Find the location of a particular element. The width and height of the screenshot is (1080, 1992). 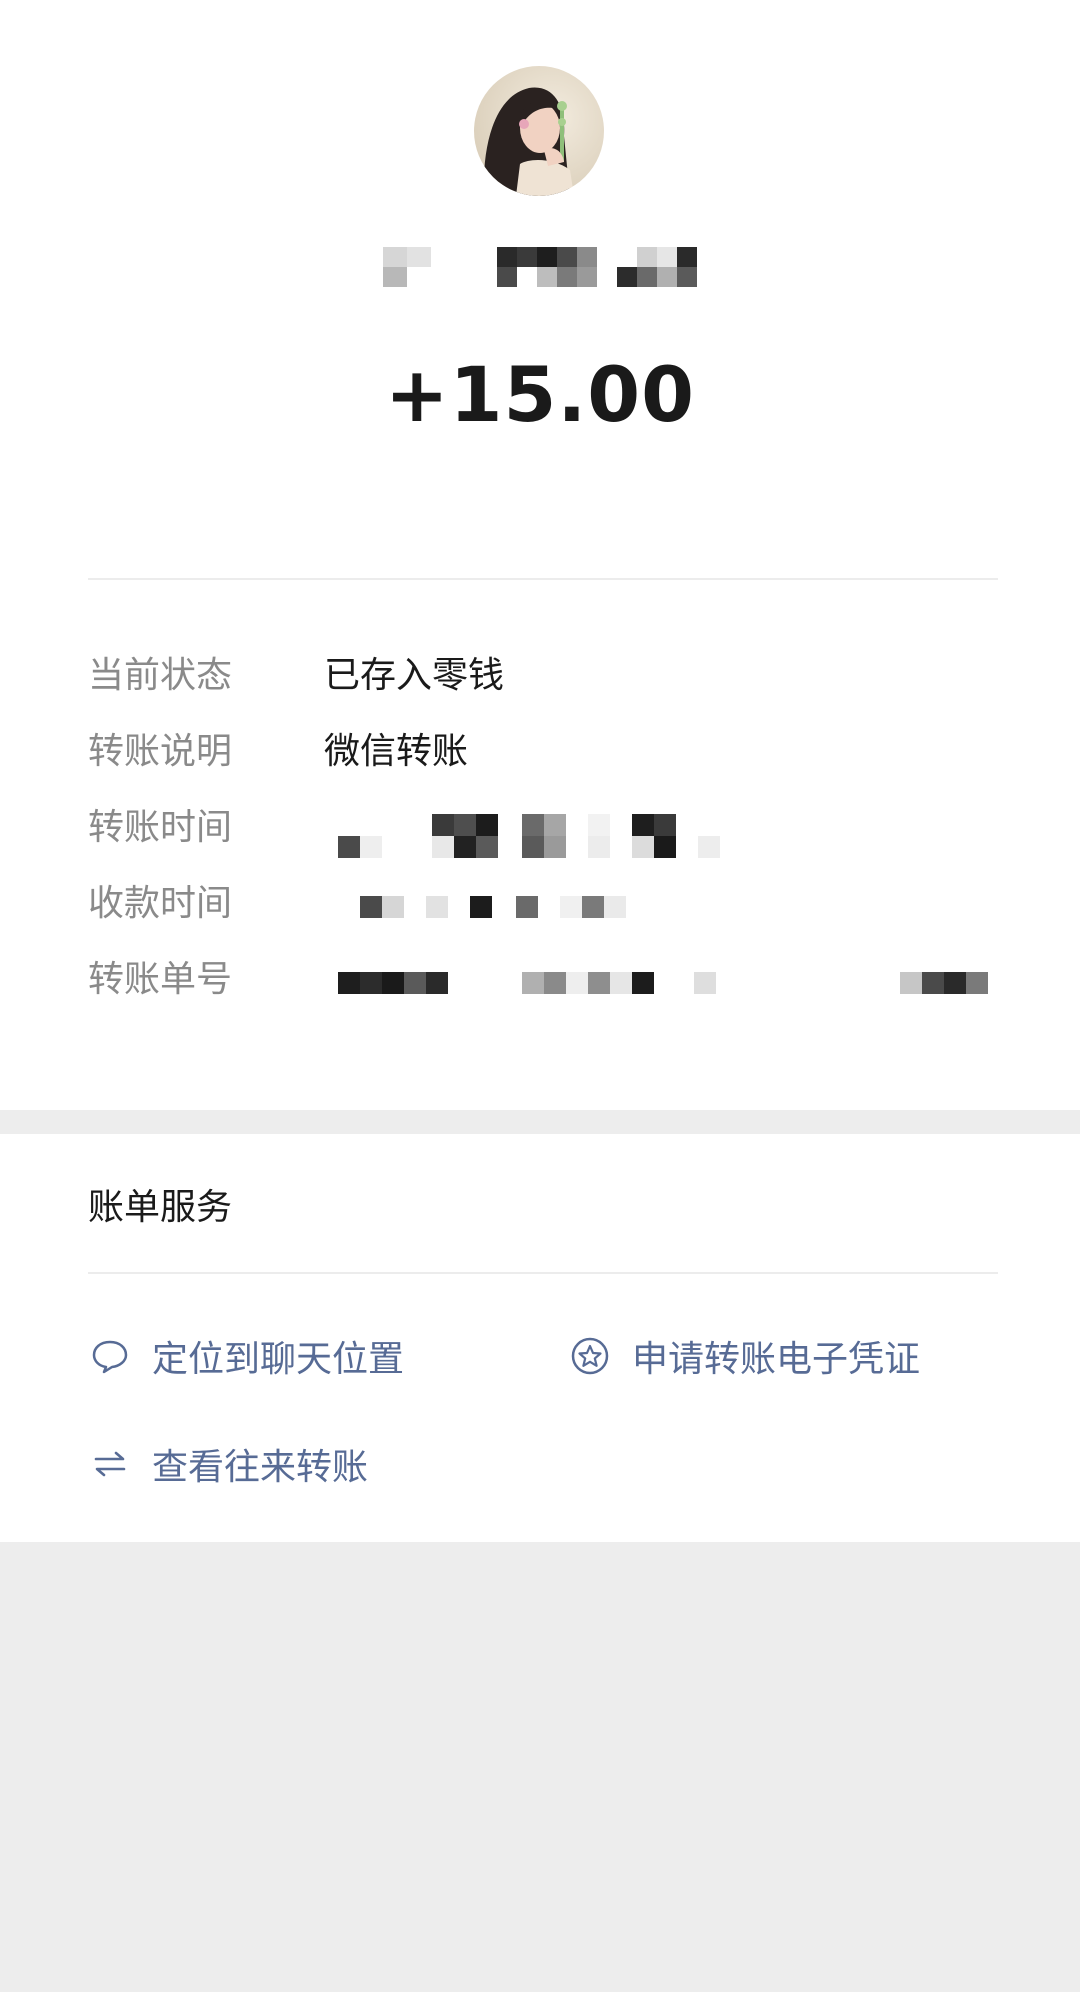

transfer-time-masked is located at coordinates (578, 836).